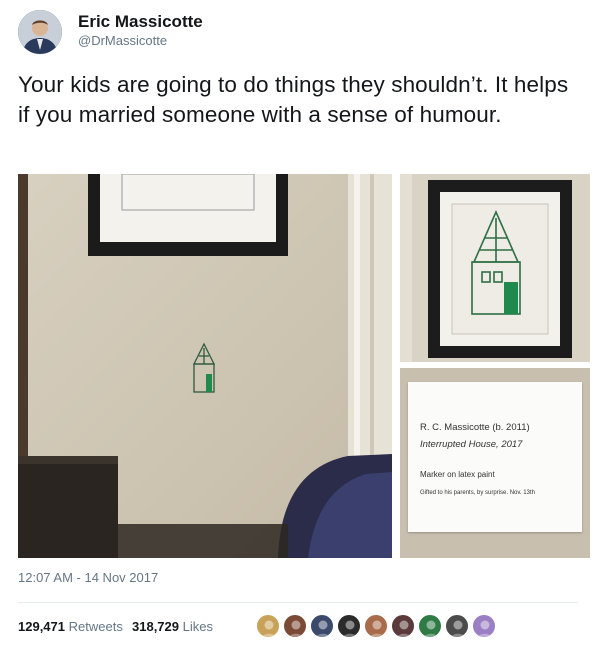 The image size is (596, 650). What do you see at coordinates (140, 22) in the screenshot?
I see `author-display-name: Eric Massicotte` at bounding box center [140, 22].